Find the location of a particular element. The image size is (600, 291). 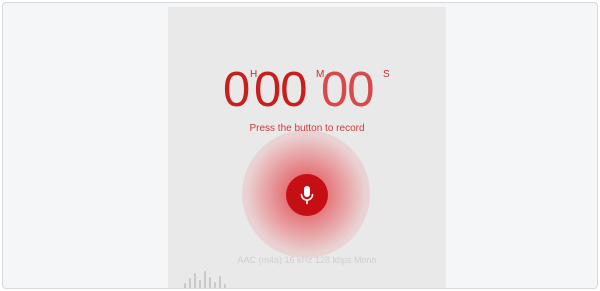

sound-bars-icon is located at coordinates (205, 279).